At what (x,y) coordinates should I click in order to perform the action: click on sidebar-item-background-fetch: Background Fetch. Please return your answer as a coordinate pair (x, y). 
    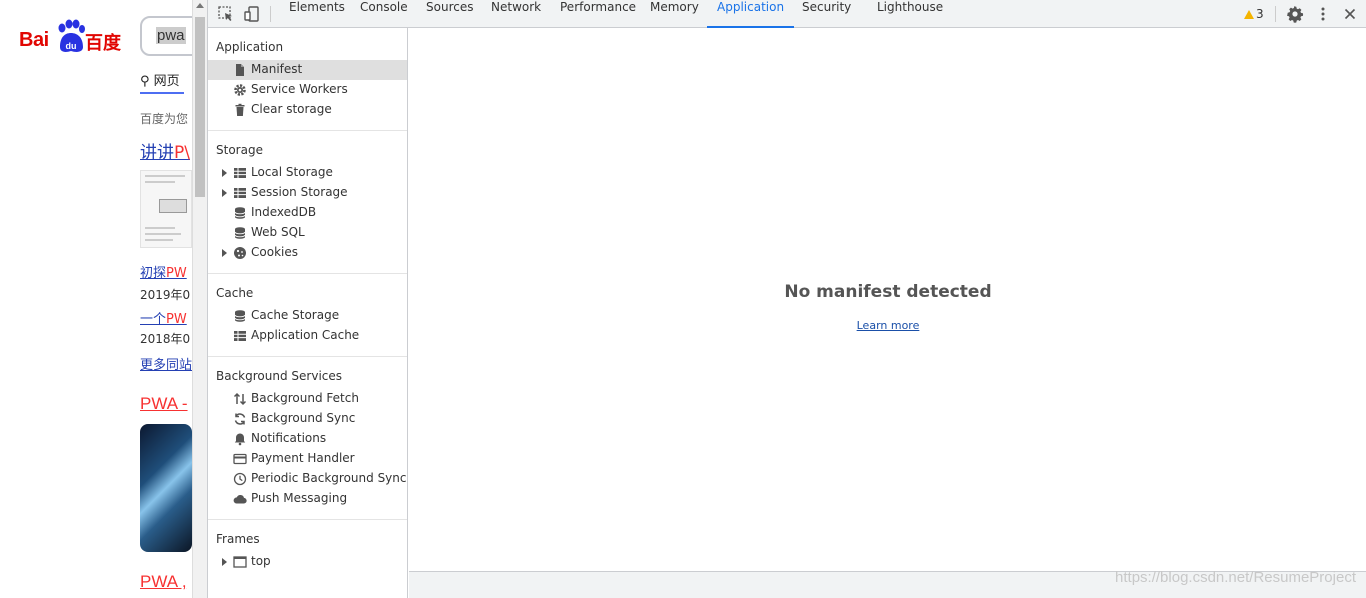
    Looking at the image, I should click on (307, 399).